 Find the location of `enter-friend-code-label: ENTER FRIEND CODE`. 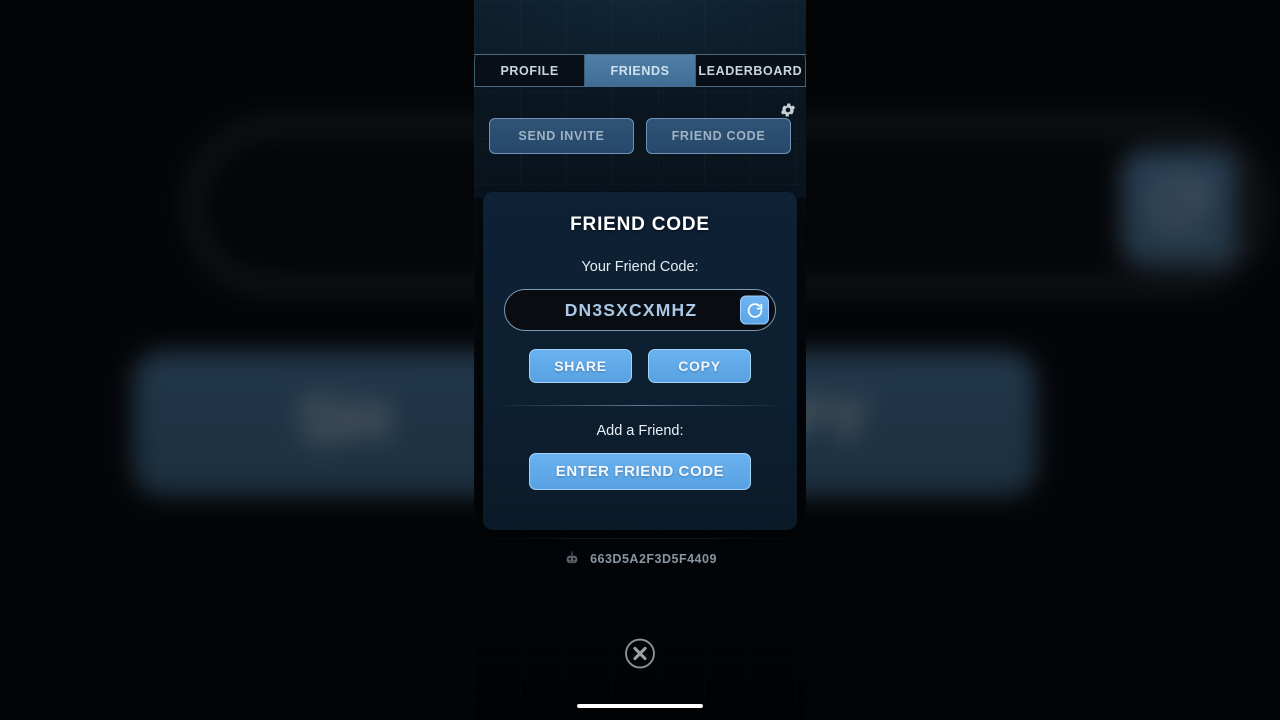

enter-friend-code-label: ENTER FRIEND CODE is located at coordinates (640, 471).